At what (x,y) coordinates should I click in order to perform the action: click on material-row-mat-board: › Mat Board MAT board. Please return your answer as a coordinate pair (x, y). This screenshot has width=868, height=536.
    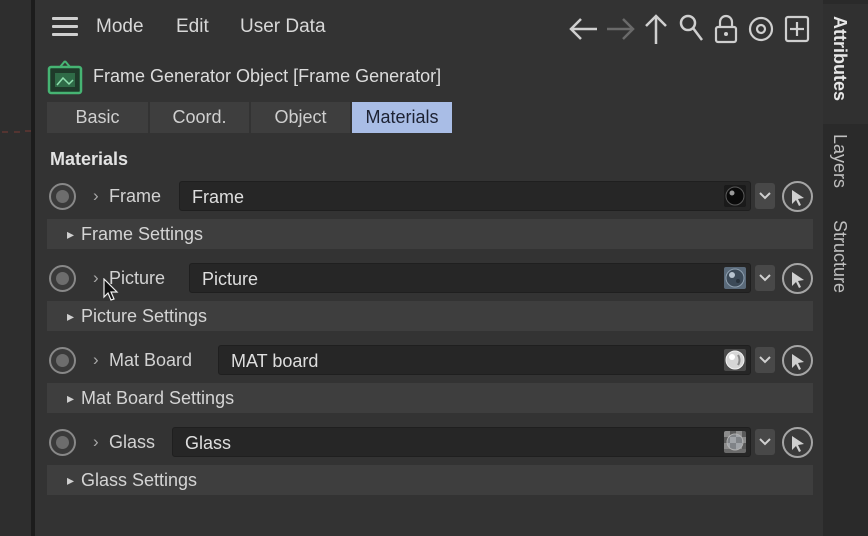
    Looking at the image, I should click on (430, 361).